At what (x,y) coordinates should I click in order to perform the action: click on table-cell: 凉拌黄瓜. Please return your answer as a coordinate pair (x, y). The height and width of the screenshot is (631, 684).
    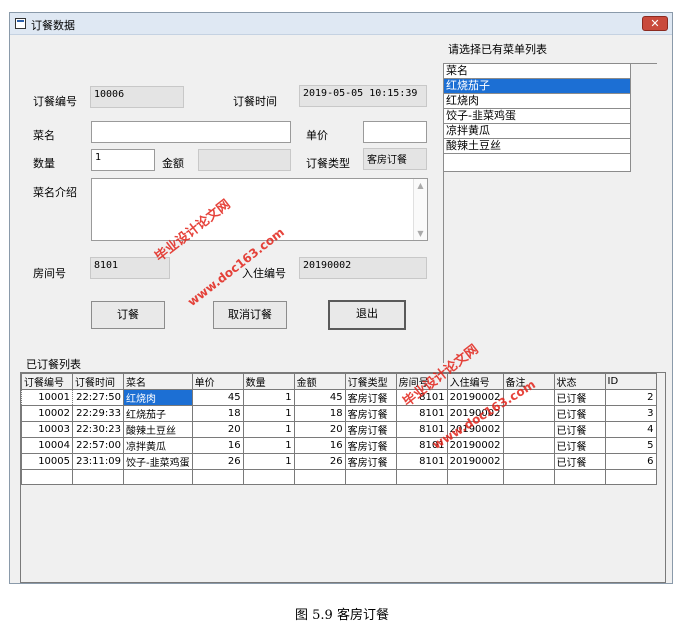
    Looking at the image, I should click on (158, 445).